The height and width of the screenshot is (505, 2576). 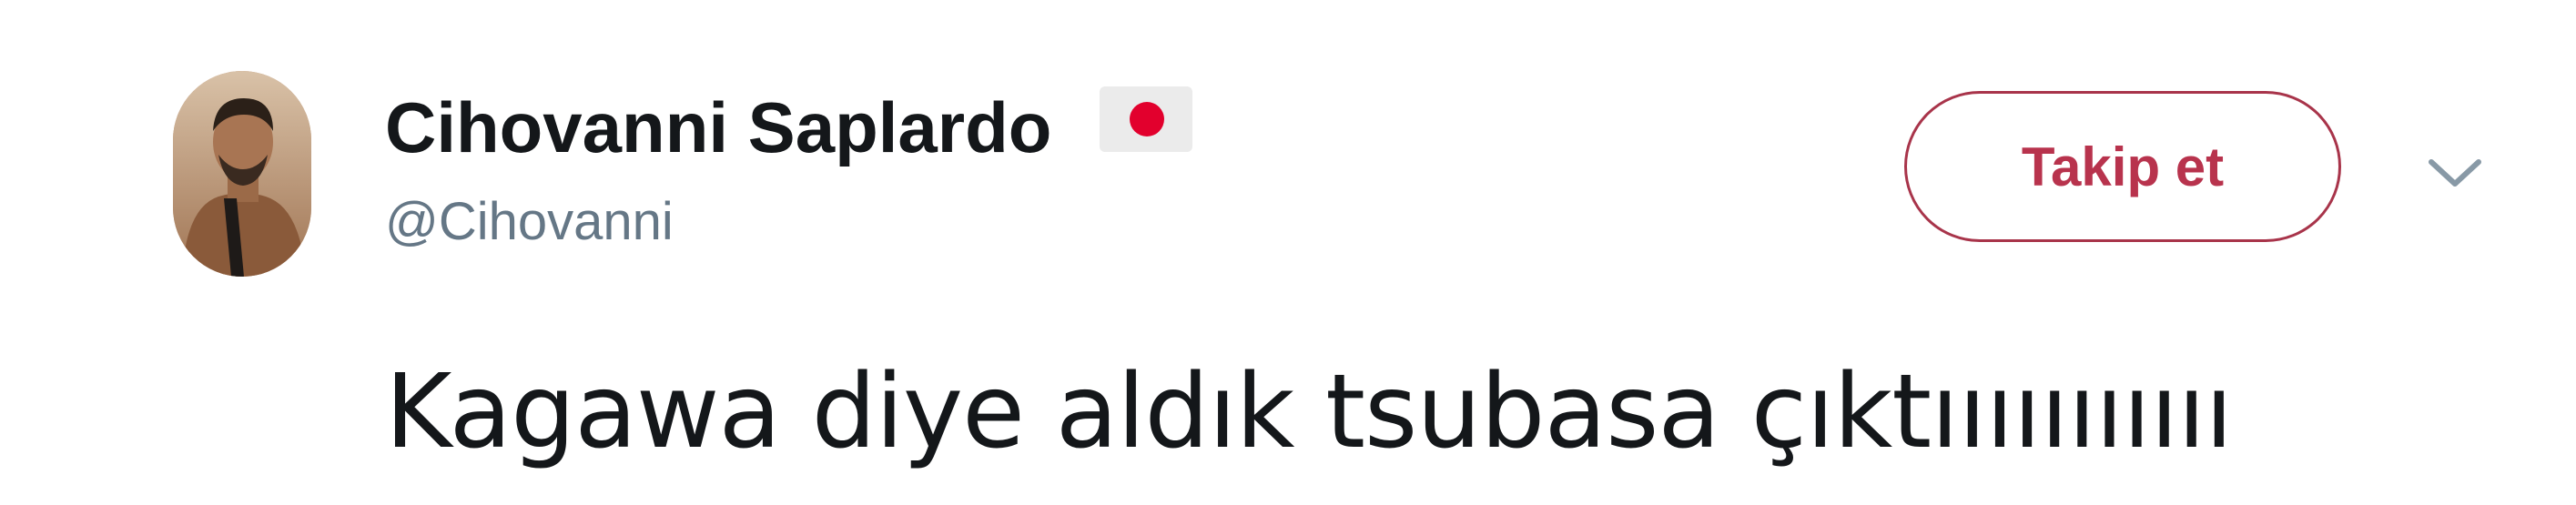 I want to click on avatar, so click(x=242, y=174).